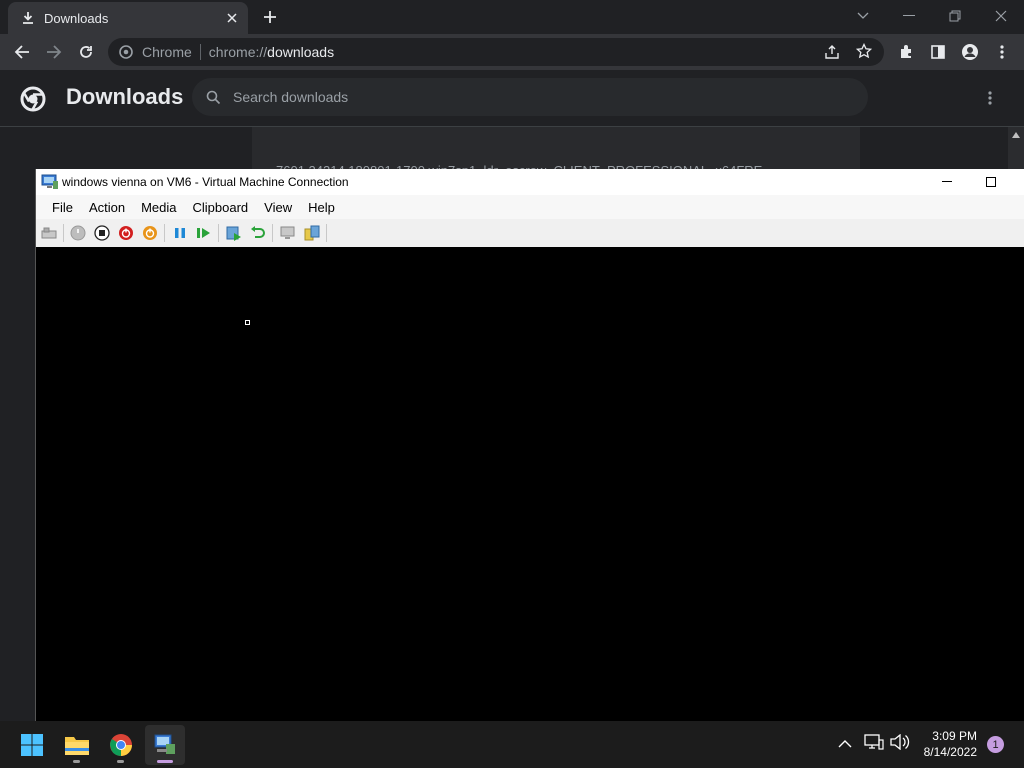 The width and height of the screenshot is (1024, 768). What do you see at coordinates (49, 233) in the screenshot?
I see `ctrl-alt-del-icon` at bounding box center [49, 233].